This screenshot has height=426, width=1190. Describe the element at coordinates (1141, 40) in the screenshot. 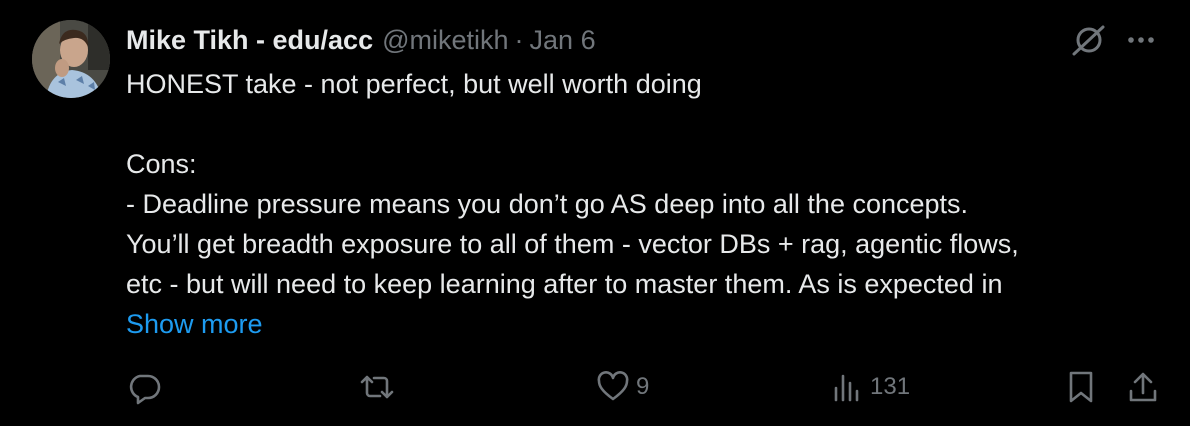

I see `more-icon` at that location.